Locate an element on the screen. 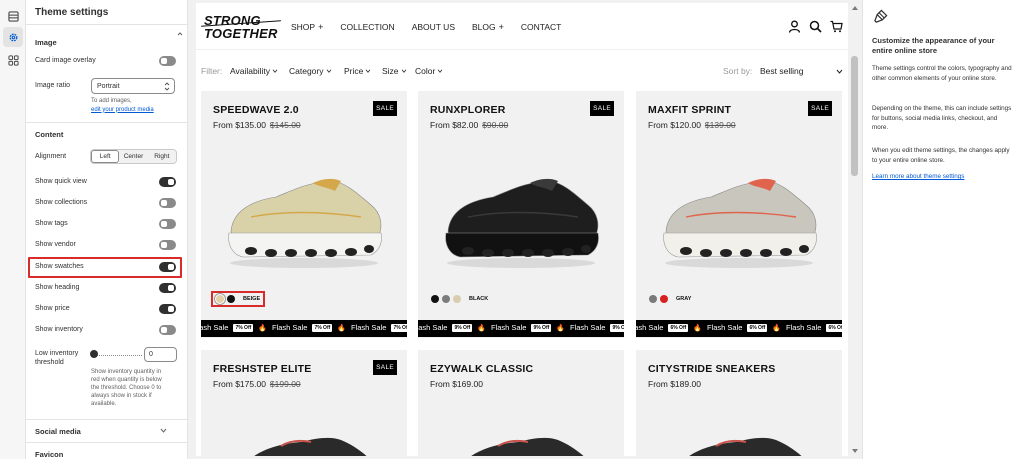 The height and width of the screenshot is (459, 1024). price-value: From $189.00 is located at coordinates (674, 384).